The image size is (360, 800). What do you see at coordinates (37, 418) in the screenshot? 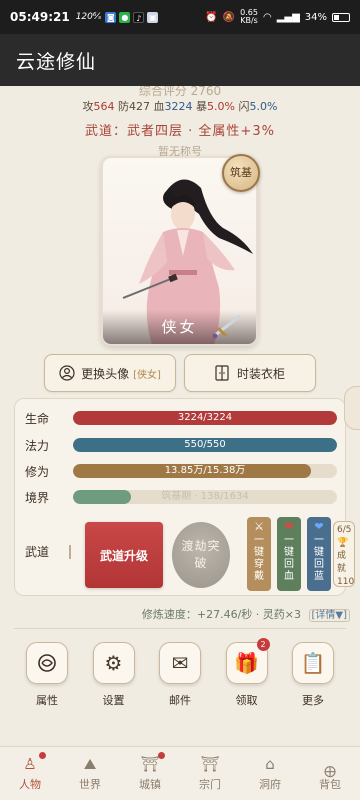
I see `life-label: 生命` at bounding box center [37, 418].